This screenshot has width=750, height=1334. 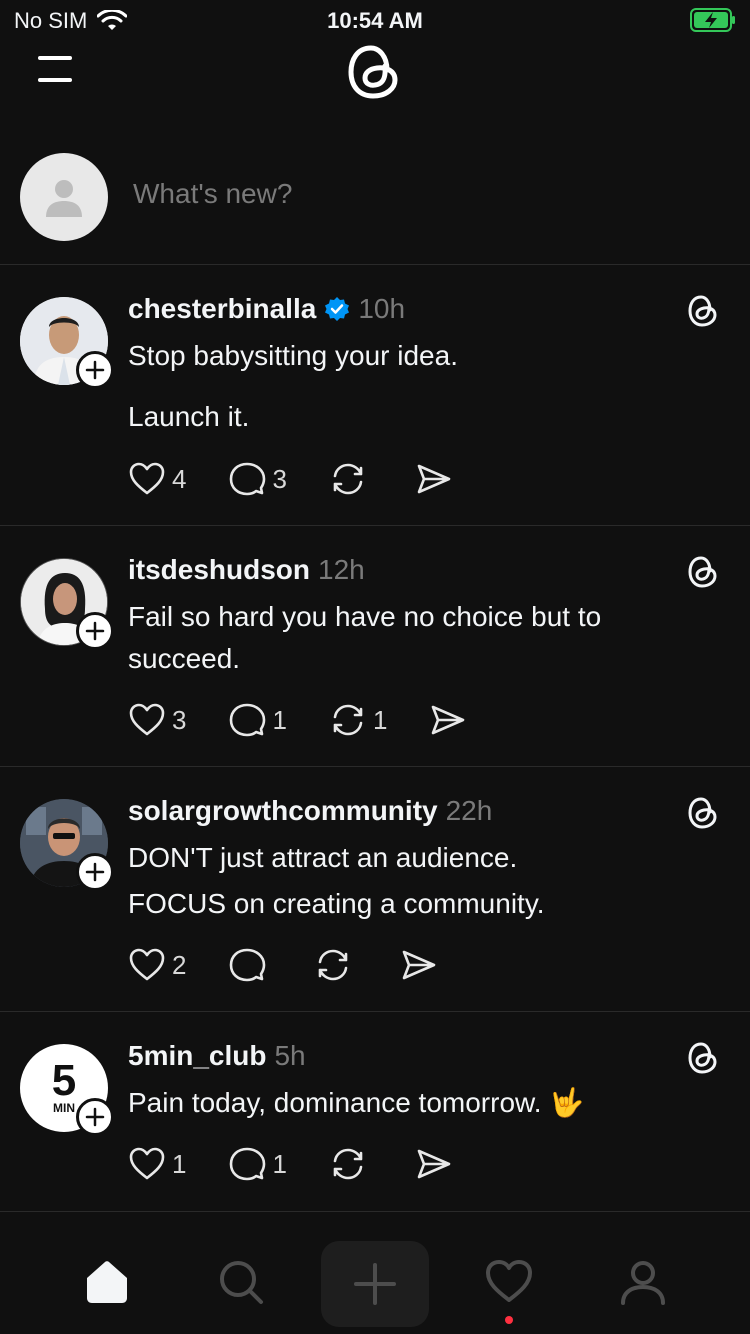 I want to click on avatar-logo-text: MIN, so click(x=64, y=1108).